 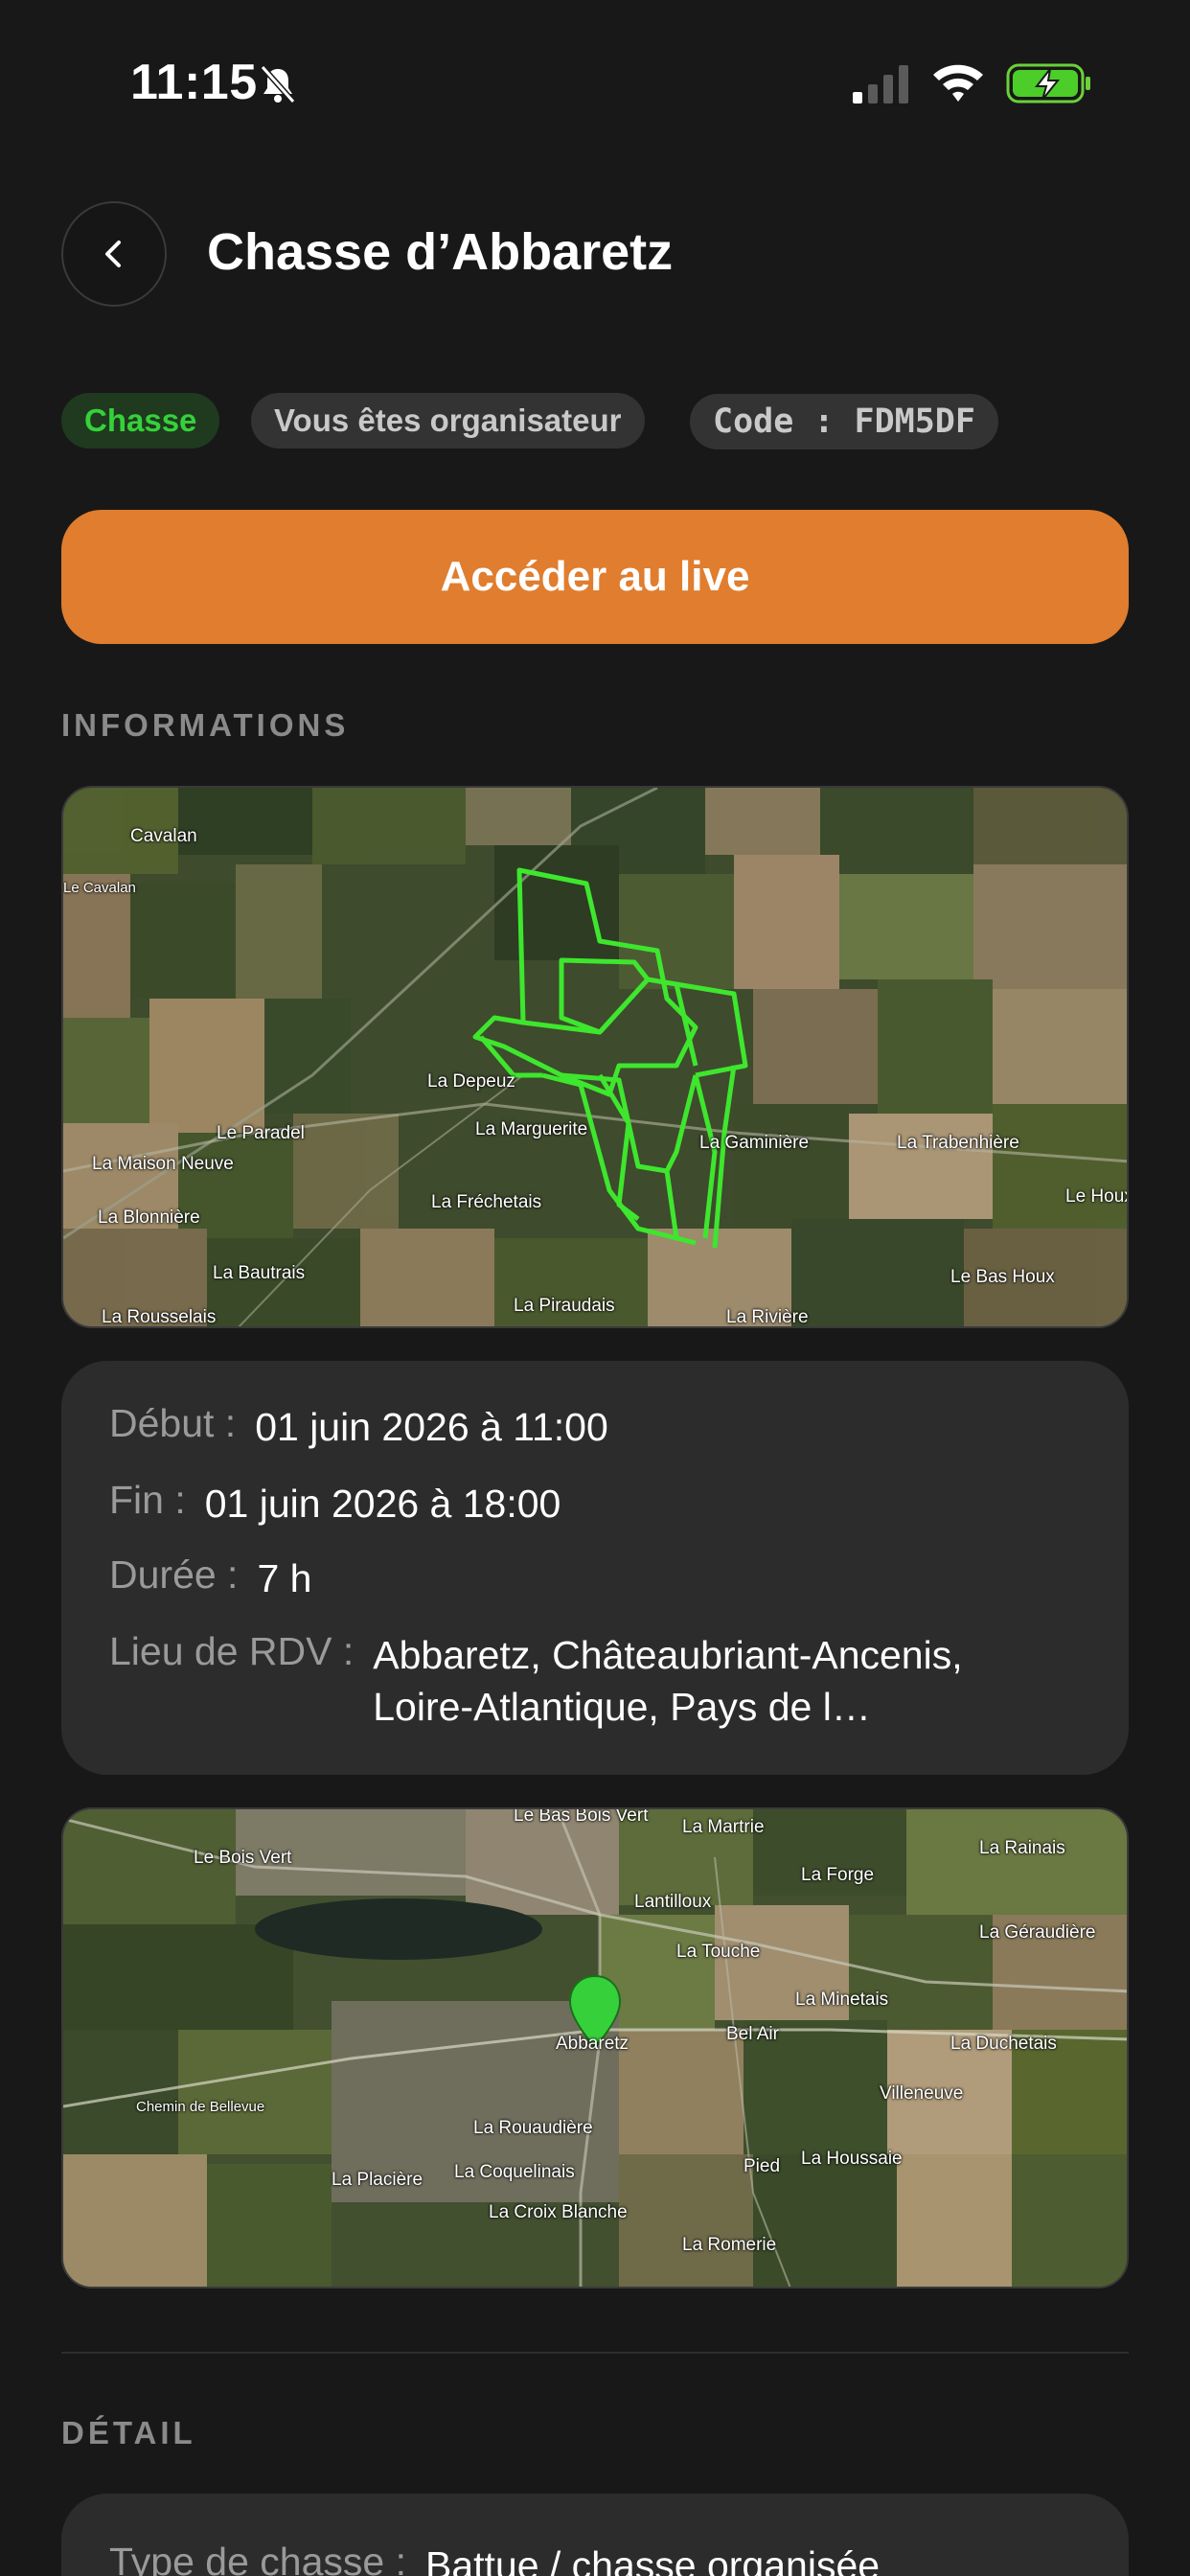 What do you see at coordinates (514, 2172) in the screenshot?
I see `map-place-label: La Coquelinais` at bounding box center [514, 2172].